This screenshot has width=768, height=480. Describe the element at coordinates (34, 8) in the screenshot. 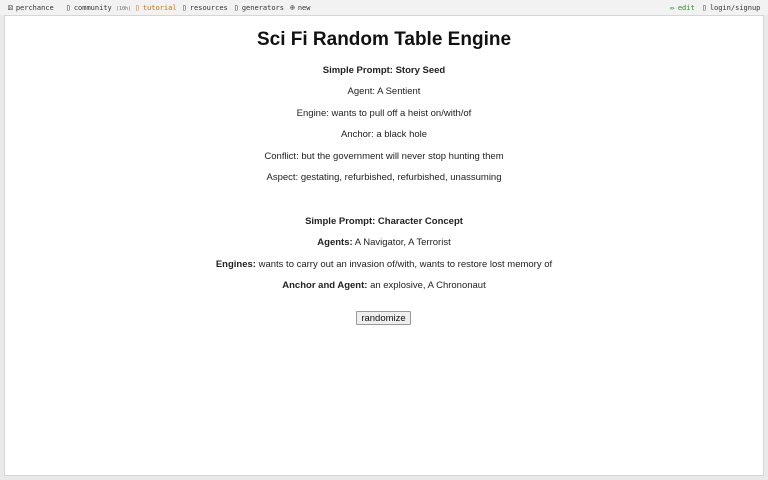

I see `nav-brand-label: perchance` at that location.